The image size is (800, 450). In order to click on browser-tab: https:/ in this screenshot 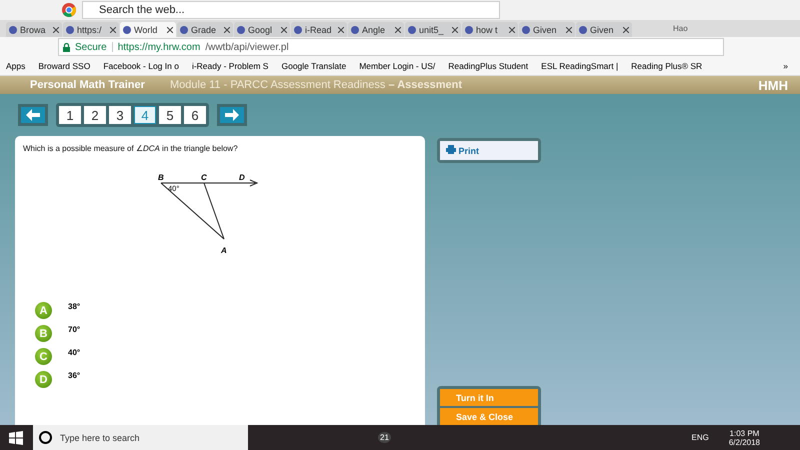, I will do `click(91, 29)`.